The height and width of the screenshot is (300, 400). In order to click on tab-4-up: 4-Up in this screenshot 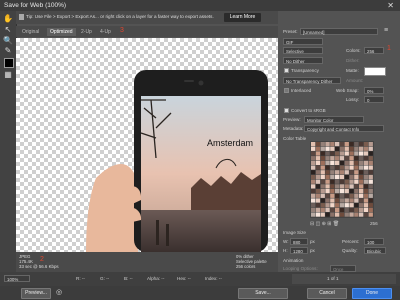, I will do `click(105, 32)`.